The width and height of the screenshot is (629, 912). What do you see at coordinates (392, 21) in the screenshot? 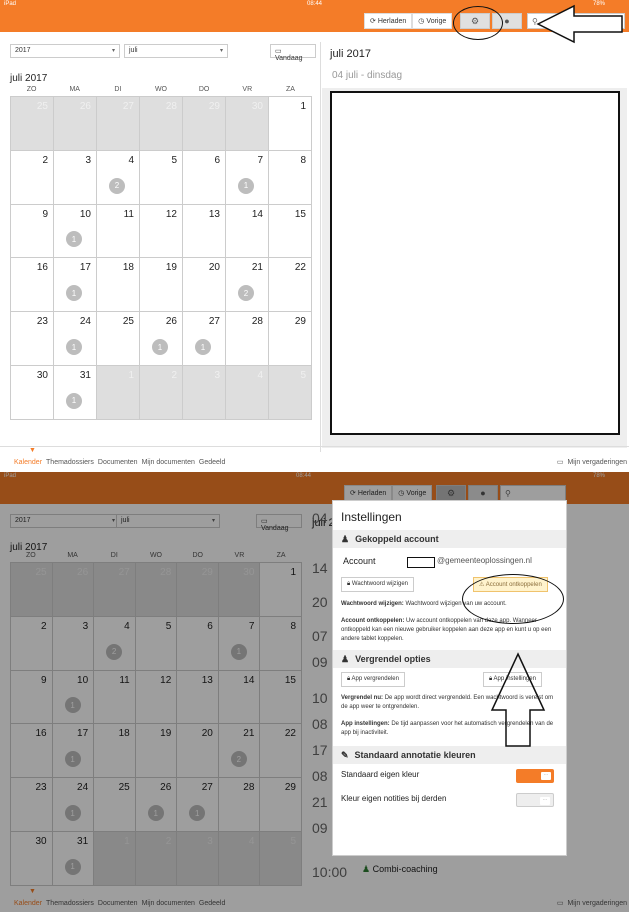
I see `reload-label: Herladen` at bounding box center [392, 21].